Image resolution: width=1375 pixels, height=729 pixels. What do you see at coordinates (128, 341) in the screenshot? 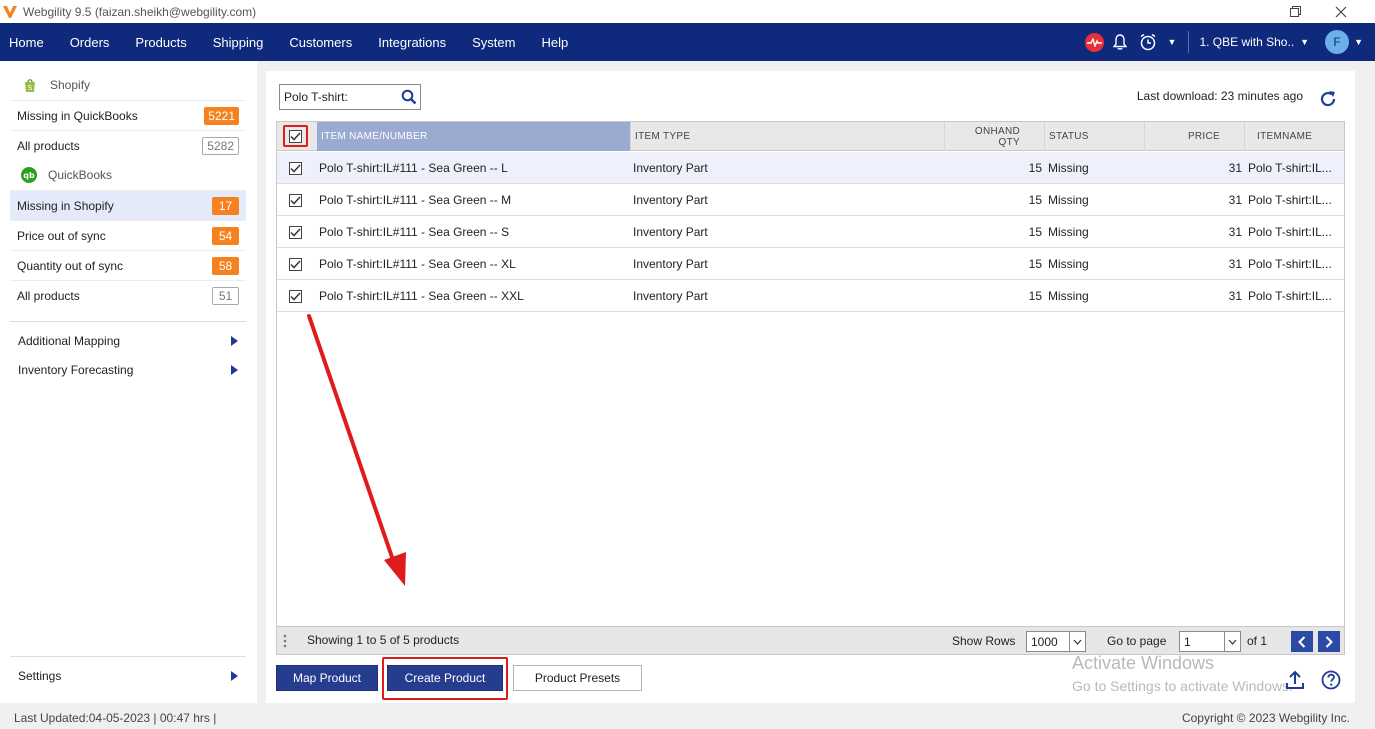
I see `sidebar-link-additional-mapping: Additional Mapping` at bounding box center [128, 341].